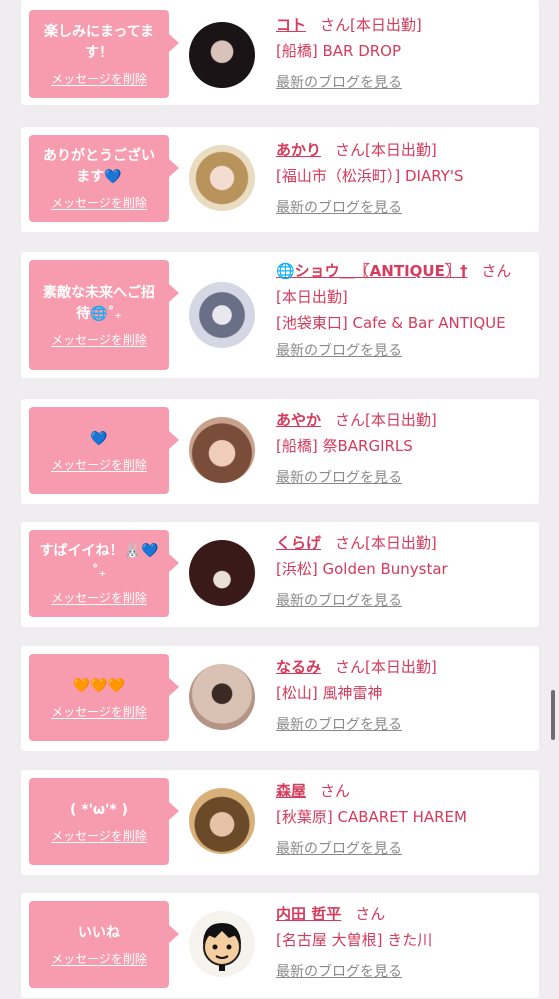 This screenshot has width=559, height=999. Describe the element at coordinates (371, 817) in the screenshot. I see `shop-name: [秋葉原] CABARET HAREM` at that location.